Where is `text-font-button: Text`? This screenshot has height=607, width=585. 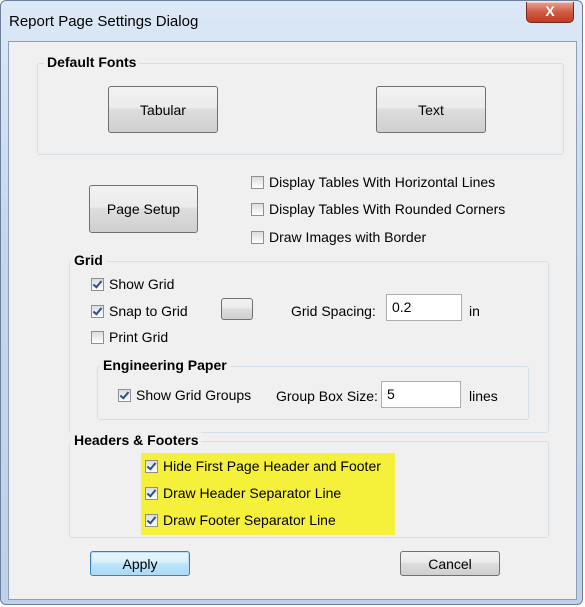
text-font-button: Text is located at coordinates (431, 109).